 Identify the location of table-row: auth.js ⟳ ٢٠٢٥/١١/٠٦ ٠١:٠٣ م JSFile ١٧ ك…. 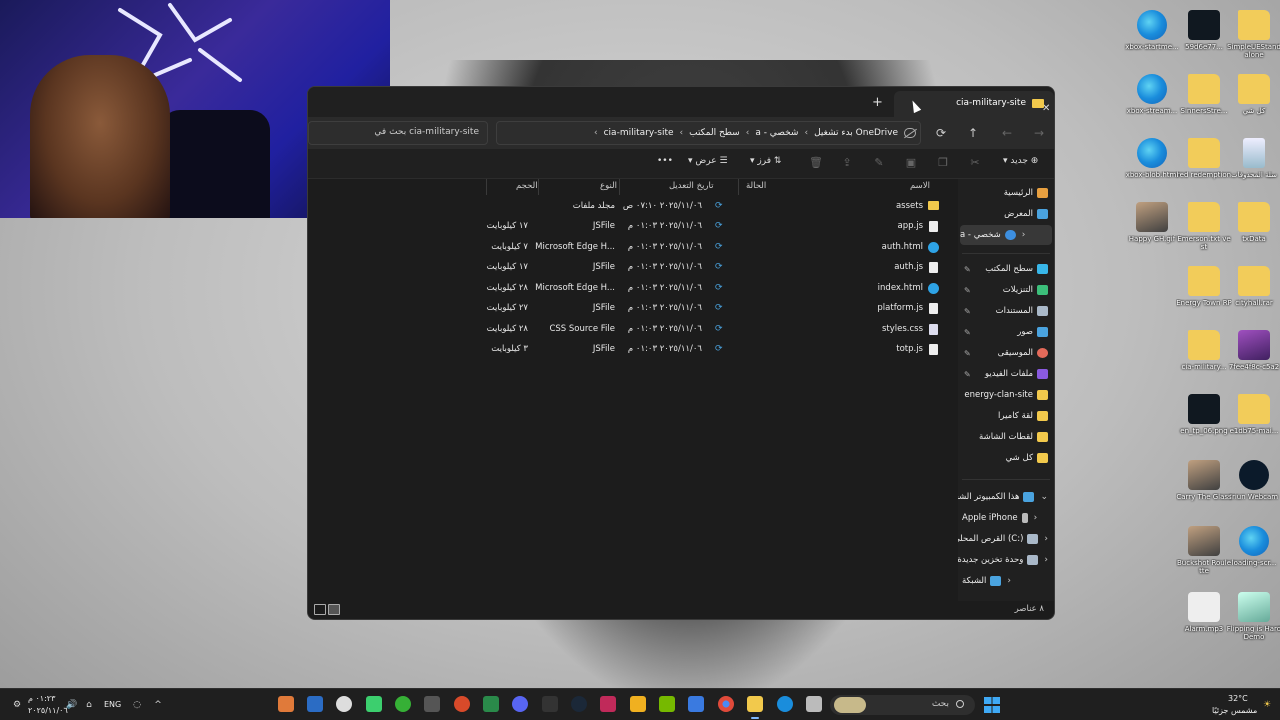
(633, 268).